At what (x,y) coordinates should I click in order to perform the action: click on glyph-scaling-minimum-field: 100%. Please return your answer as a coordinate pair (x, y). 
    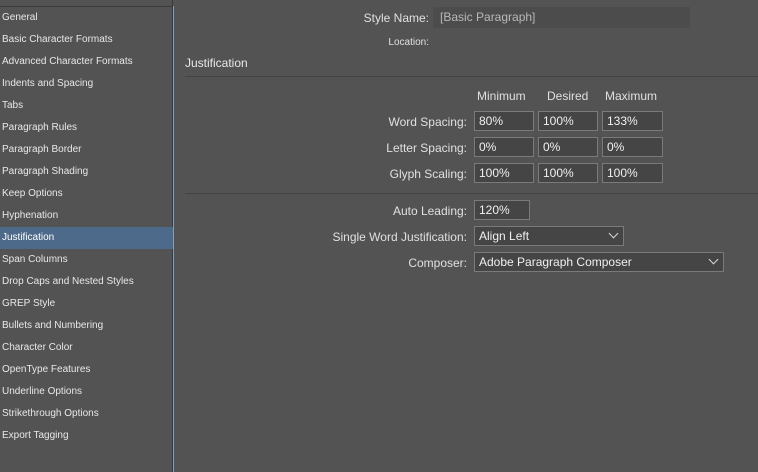
    Looking at the image, I should click on (504, 173).